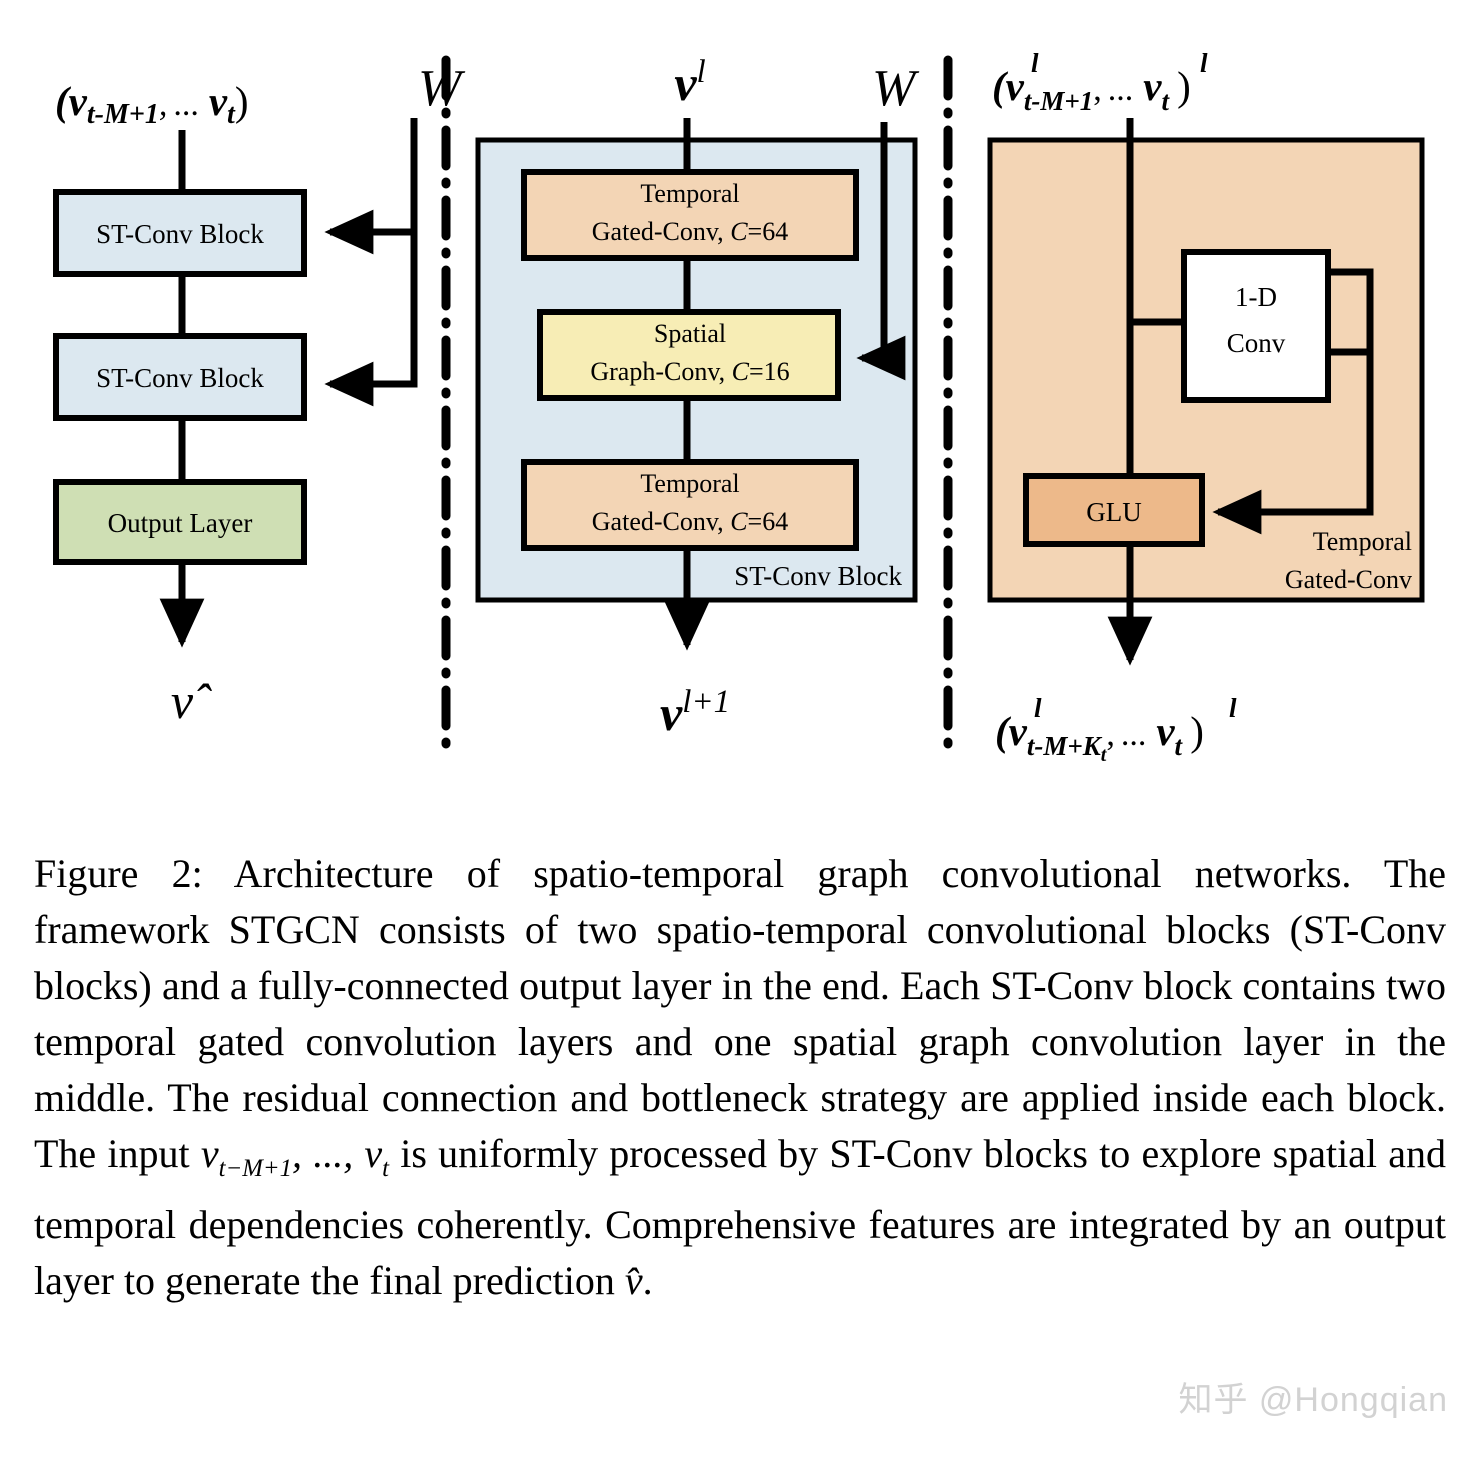  What do you see at coordinates (690, 231) in the screenshot?
I see `panel2-temporal-gated-conv-top-line2: Gated-Conv, C=64` at bounding box center [690, 231].